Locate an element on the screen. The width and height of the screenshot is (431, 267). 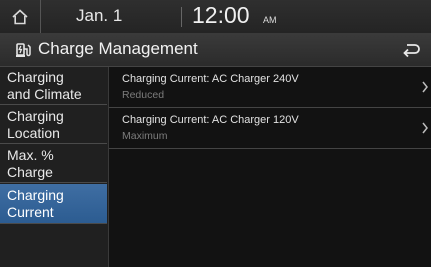
home-icon is located at coordinates (20, 16).